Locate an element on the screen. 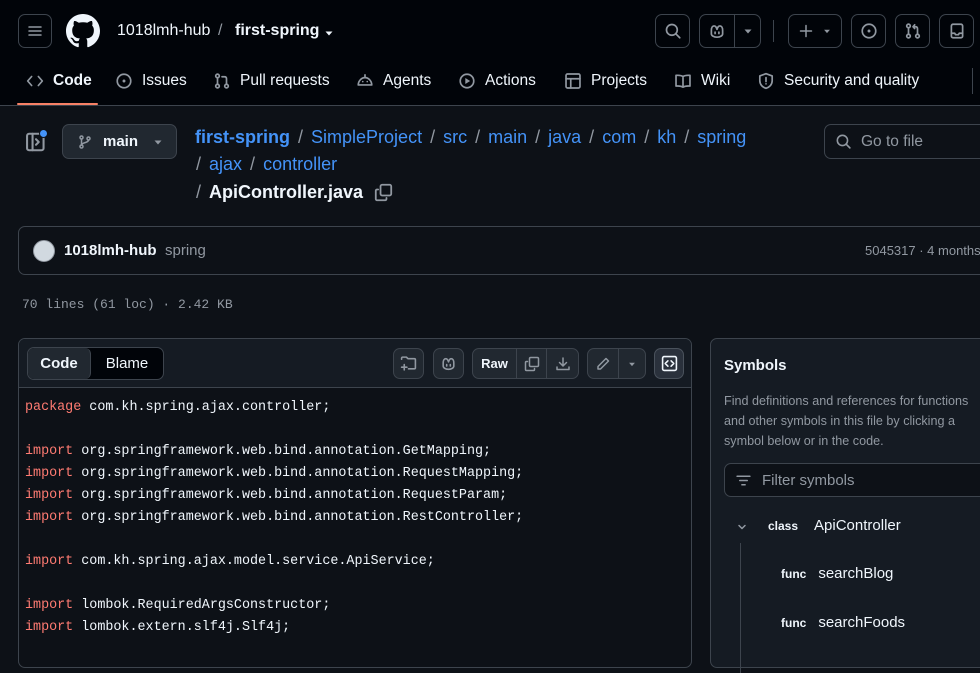  path-segment: SimpleProject is located at coordinates (366, 137).